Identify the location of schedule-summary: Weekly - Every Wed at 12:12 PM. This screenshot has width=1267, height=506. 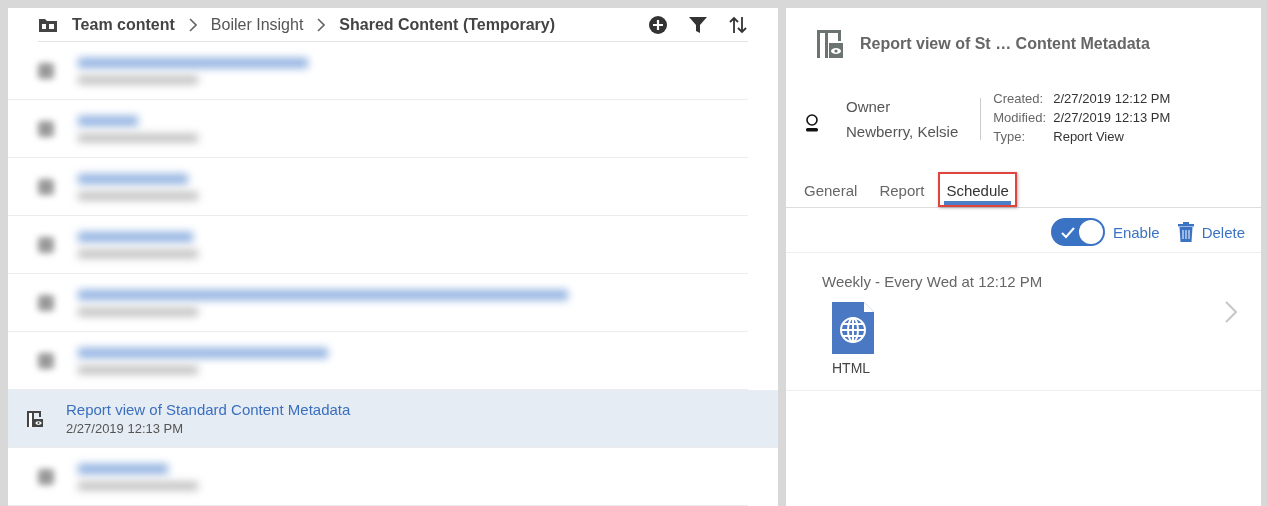
(933, 281).